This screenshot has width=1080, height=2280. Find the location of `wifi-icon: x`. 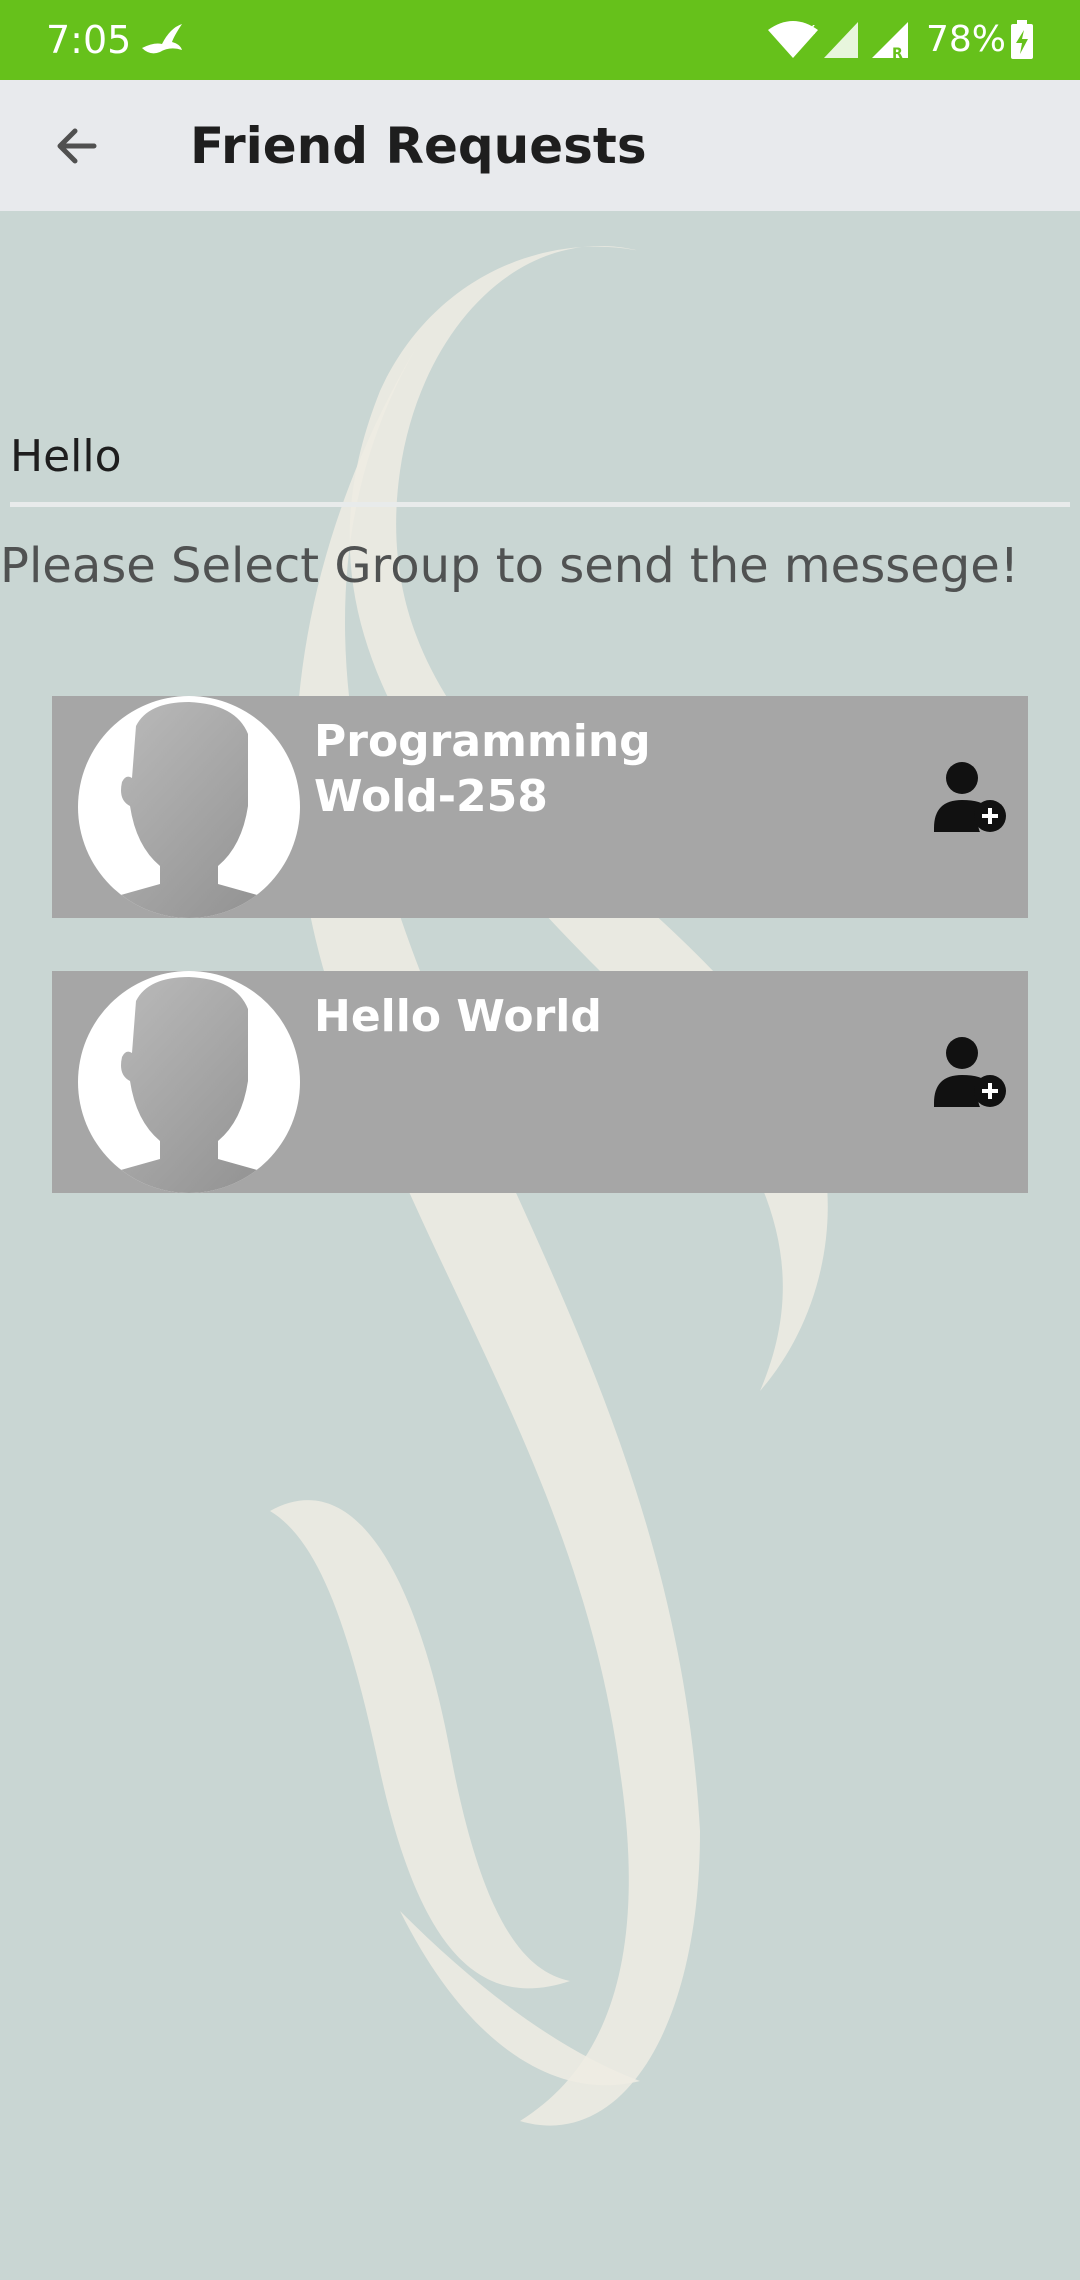

wifi-icon: x is located at coordinates (793, 39).